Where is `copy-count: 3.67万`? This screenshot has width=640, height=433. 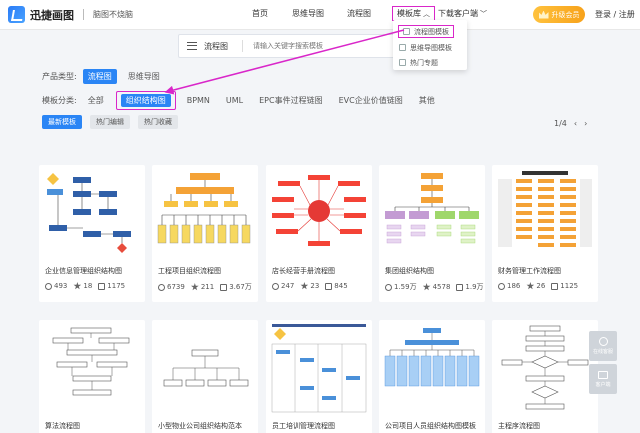 copy-count: 3.67万 is located at coordinates (240, 287).